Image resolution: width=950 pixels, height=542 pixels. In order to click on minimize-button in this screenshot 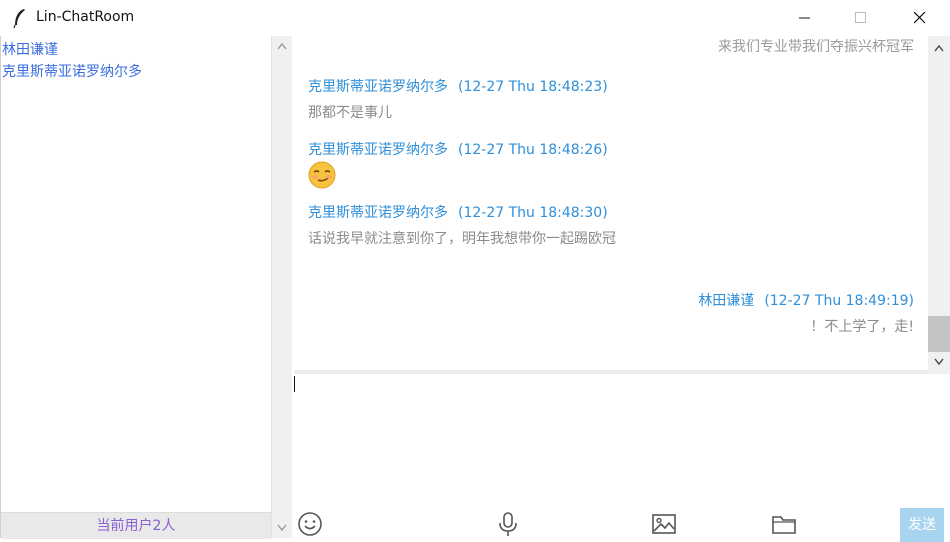, I will do `click(805, 18)`.